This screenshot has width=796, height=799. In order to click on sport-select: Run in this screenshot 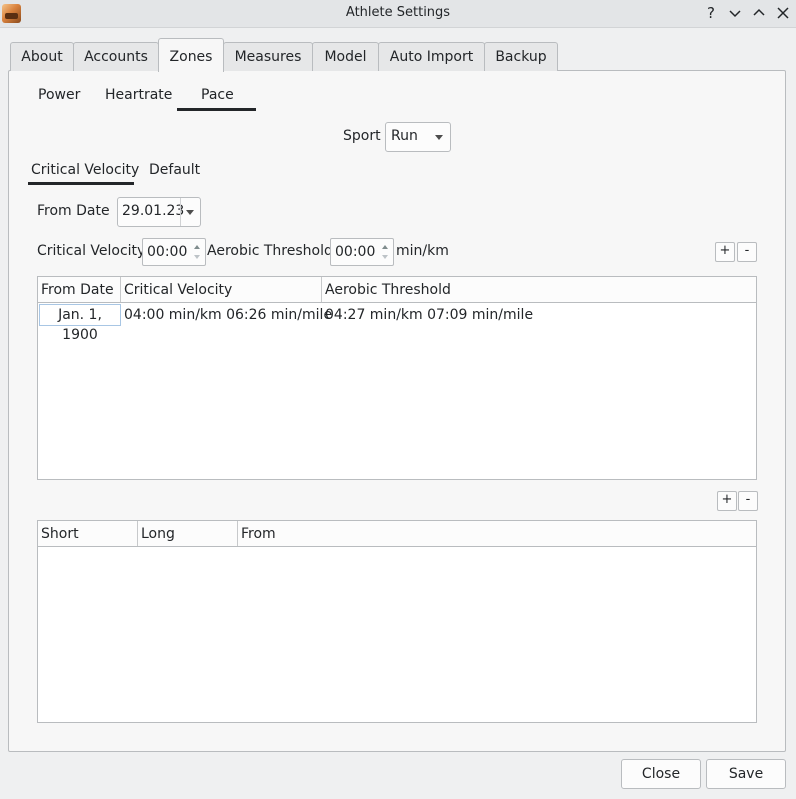, I will do `click(418, 137)`.